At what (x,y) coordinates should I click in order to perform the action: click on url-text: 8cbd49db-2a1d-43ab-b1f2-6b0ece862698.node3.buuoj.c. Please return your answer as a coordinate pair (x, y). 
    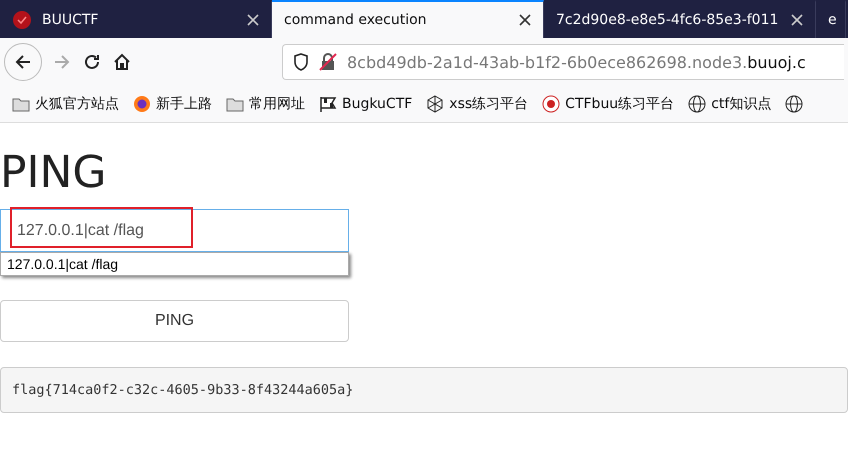
    Looking at the image, I should click on (576, 62).